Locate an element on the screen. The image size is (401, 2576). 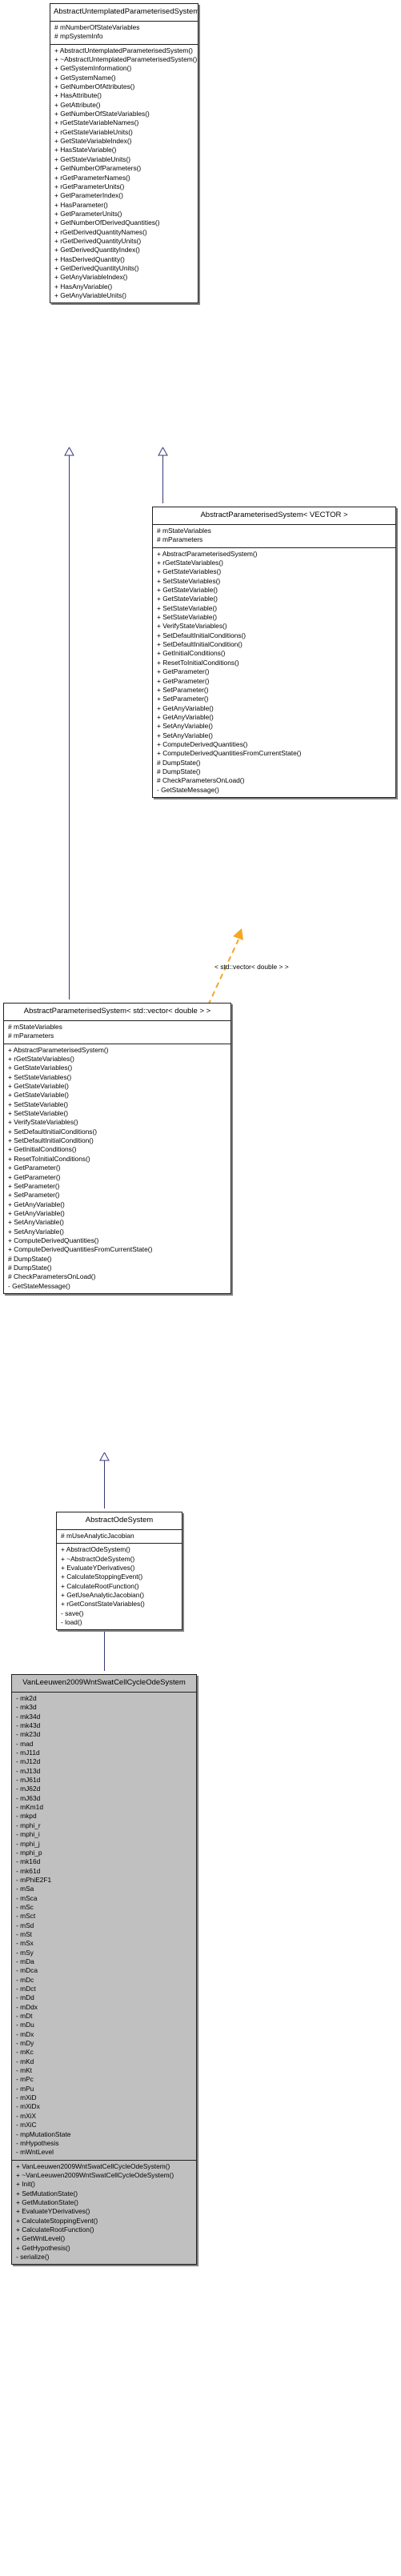
class-attribute: # mpSystemInfo is located at coordinates (78, 36).